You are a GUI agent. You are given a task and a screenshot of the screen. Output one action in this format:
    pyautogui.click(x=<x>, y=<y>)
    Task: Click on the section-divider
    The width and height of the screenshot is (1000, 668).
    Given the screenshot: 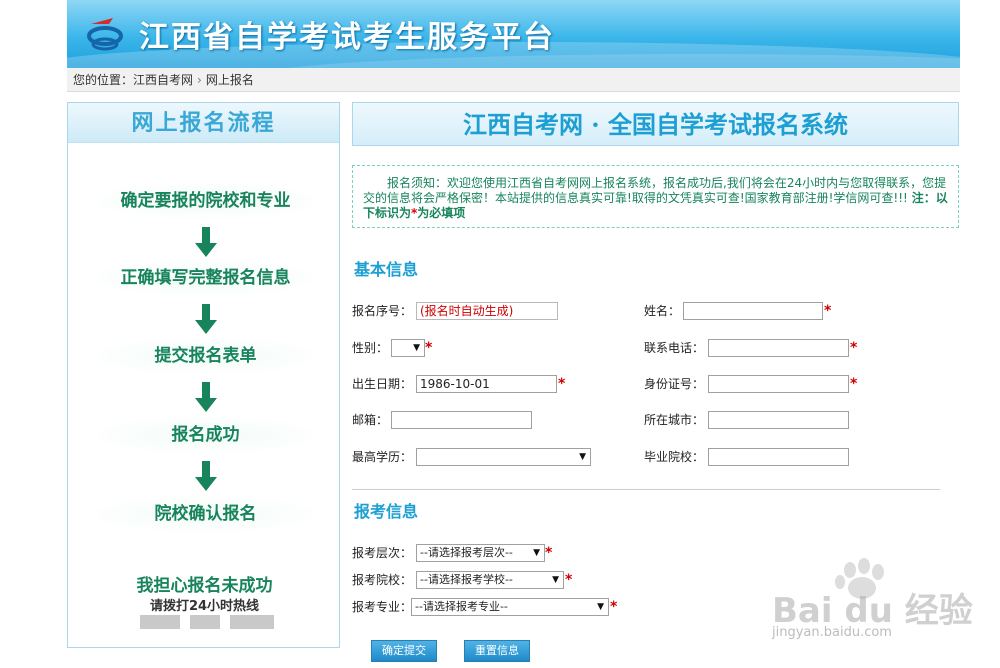 What is the action you would take?
    pyautogui.click(x=646, y=489)
    